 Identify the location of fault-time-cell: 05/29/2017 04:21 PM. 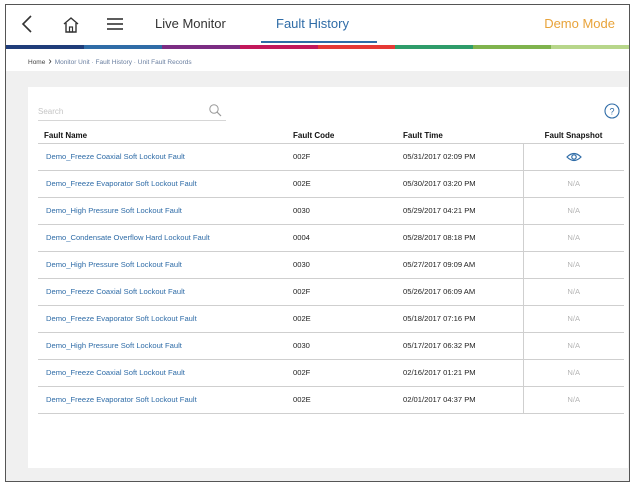
(463, 211).